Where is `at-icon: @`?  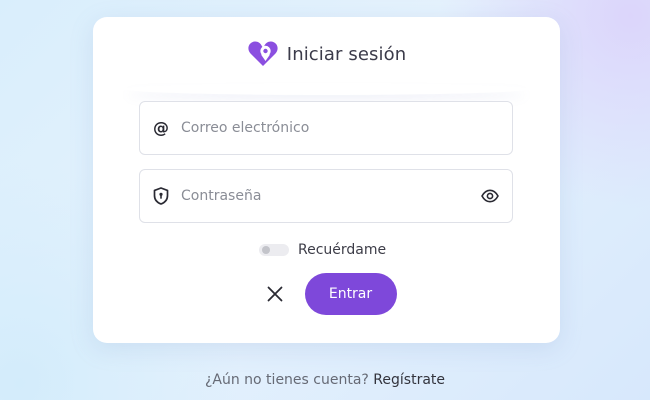
at-icon: @ is located at coordinates (161, 128).